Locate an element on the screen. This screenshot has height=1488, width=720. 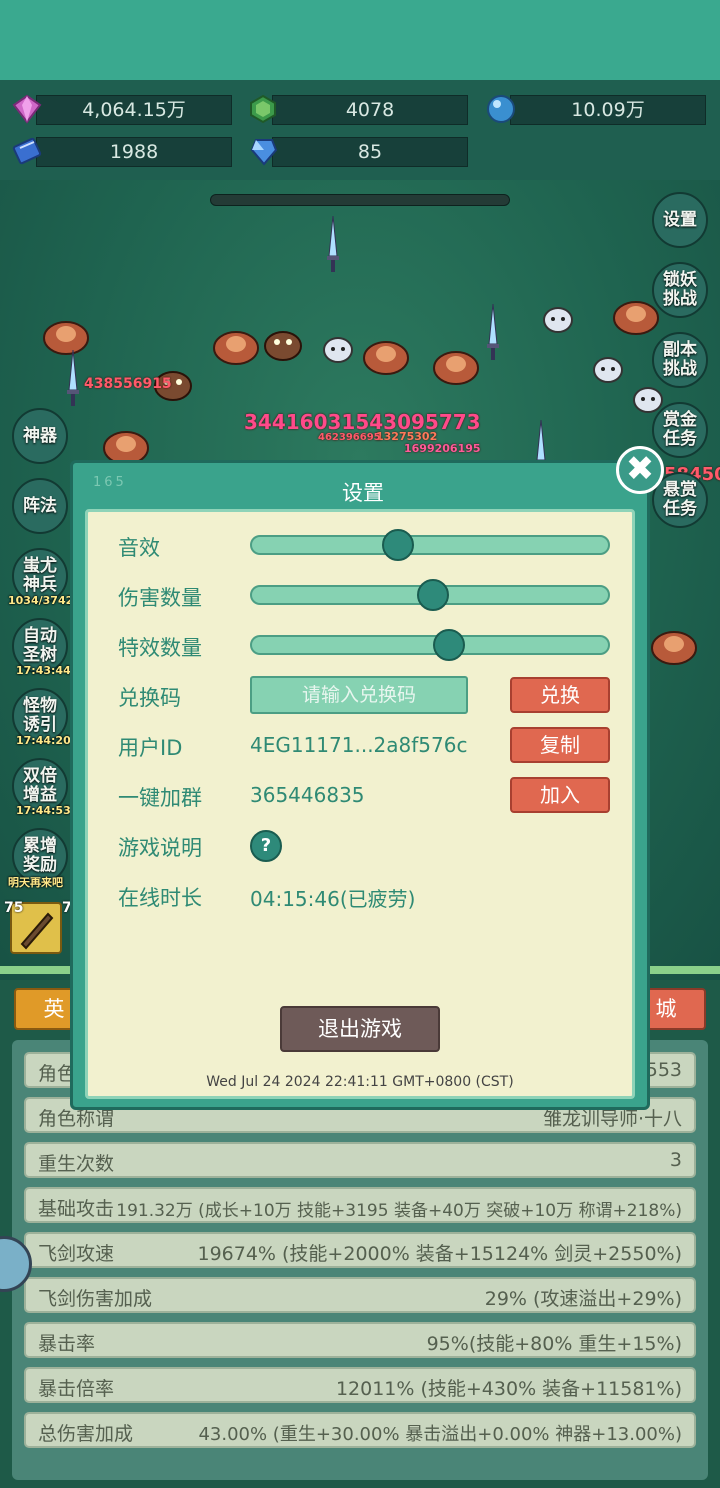
effect-count-label: 特效数量 is located at coordinates (160, 648).